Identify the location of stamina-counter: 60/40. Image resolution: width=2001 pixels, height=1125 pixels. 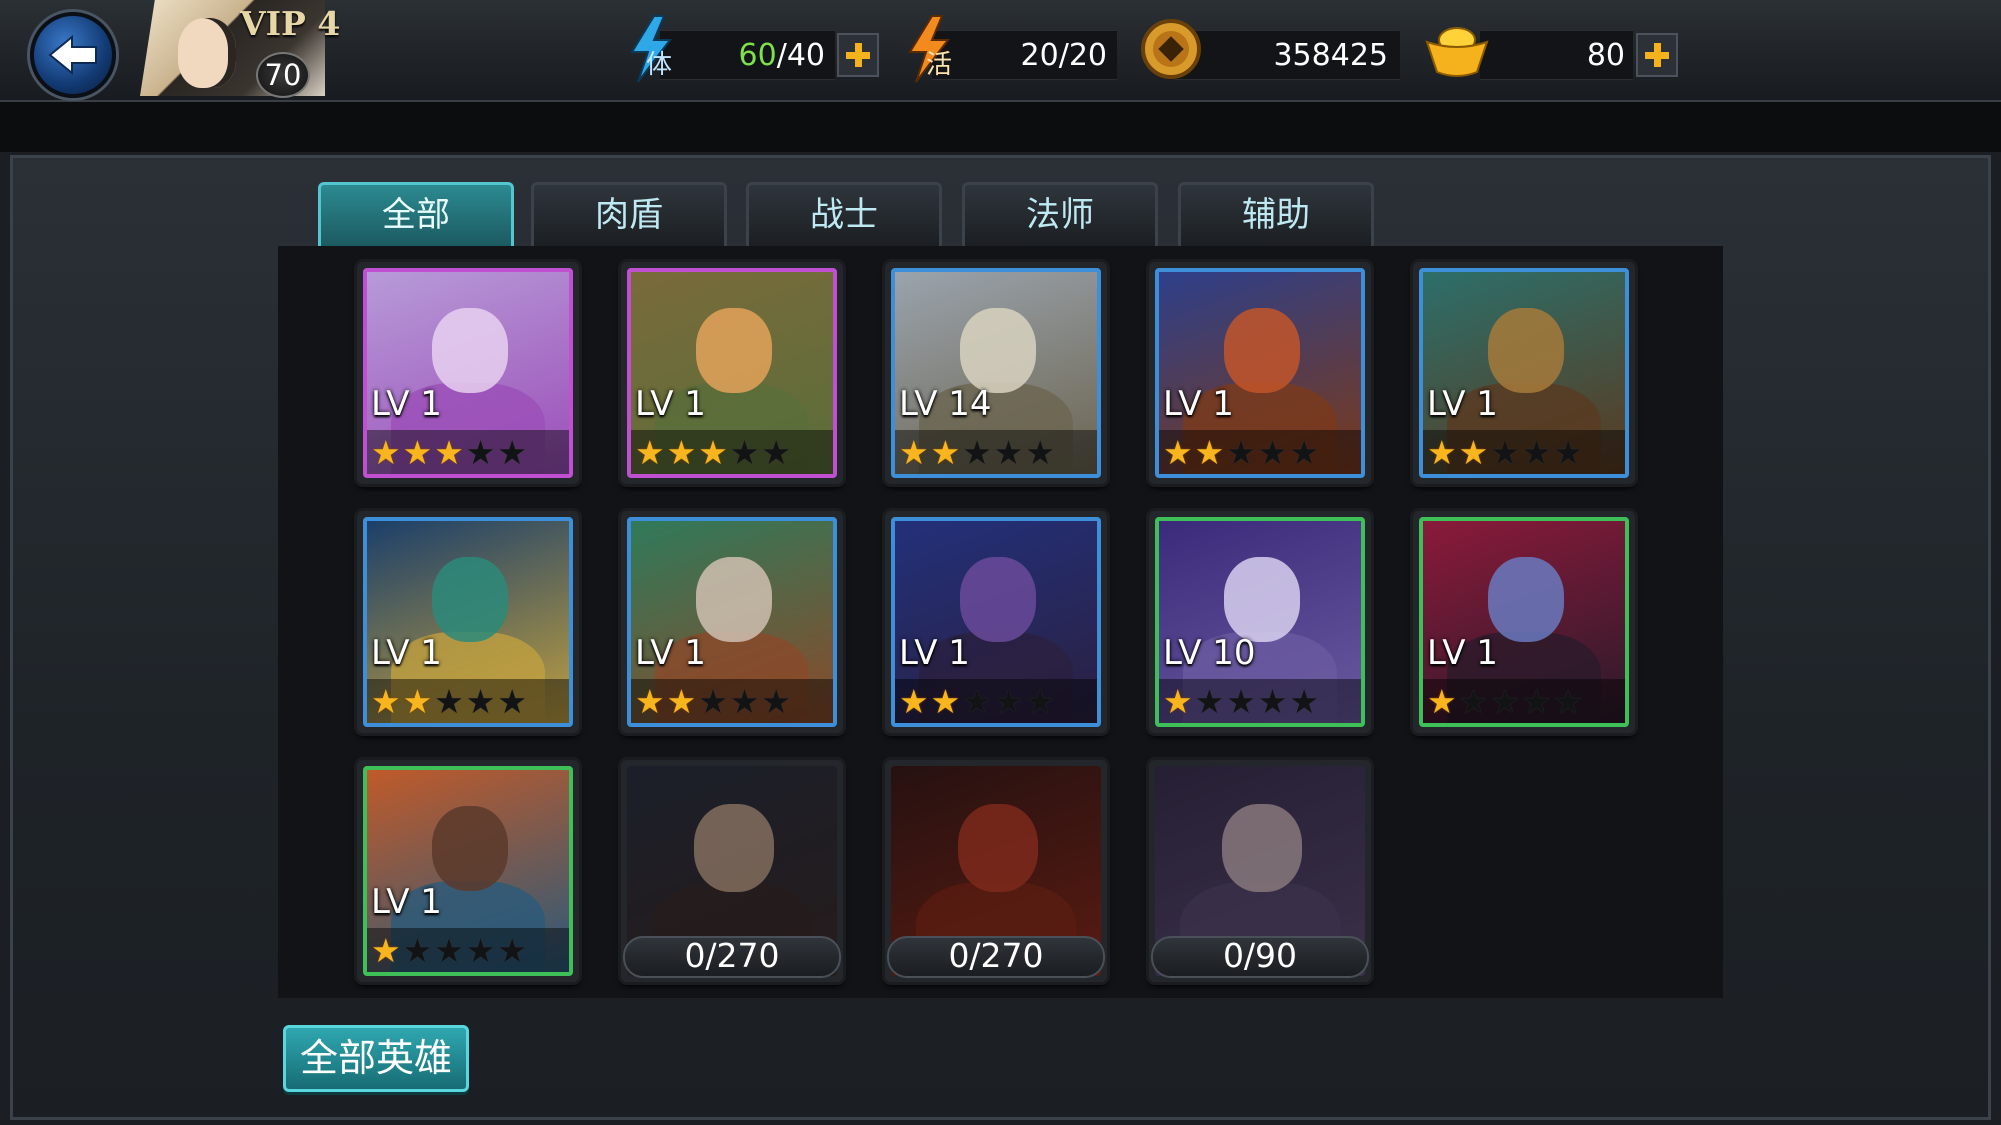
(747, 55).